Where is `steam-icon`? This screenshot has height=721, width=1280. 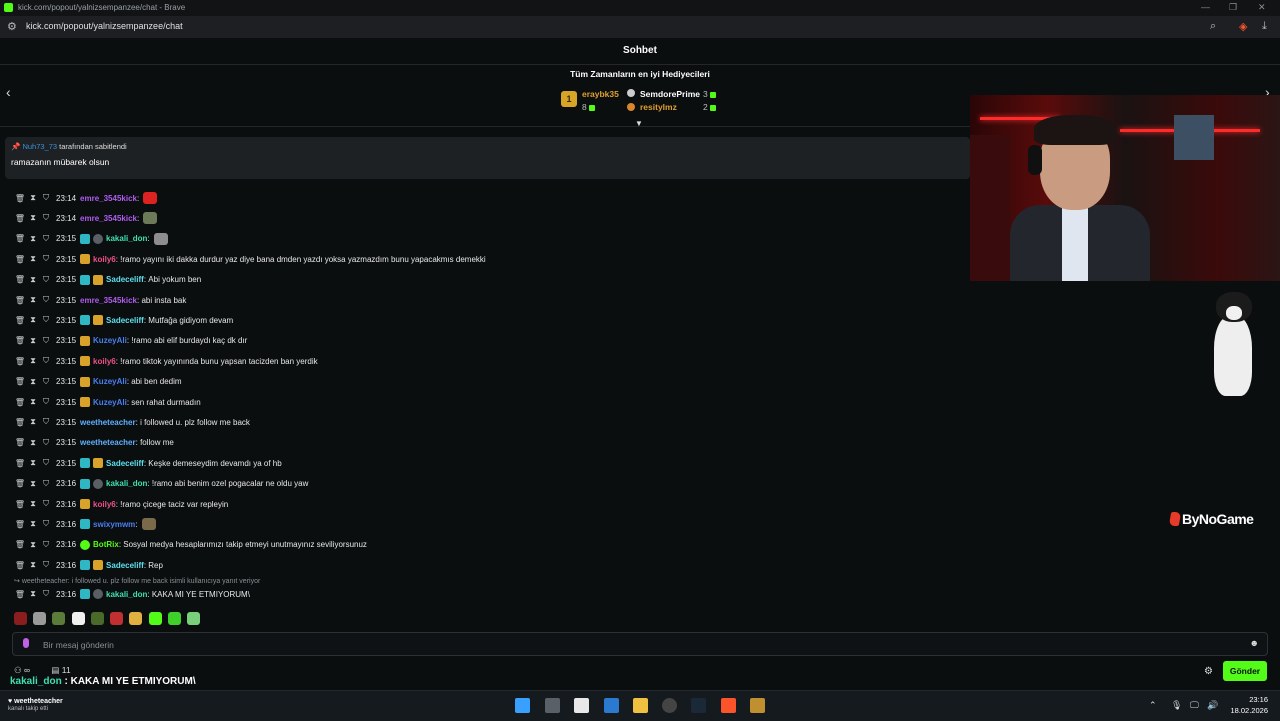 steam-icon is located at coordinates (698, 705).